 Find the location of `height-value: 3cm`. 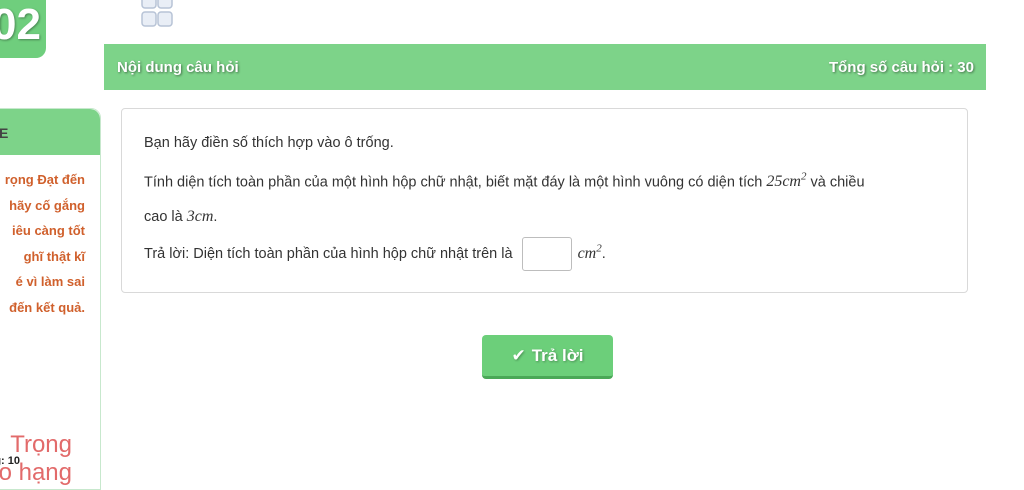

height-value: 3cm is located at coordinates (200, 216).